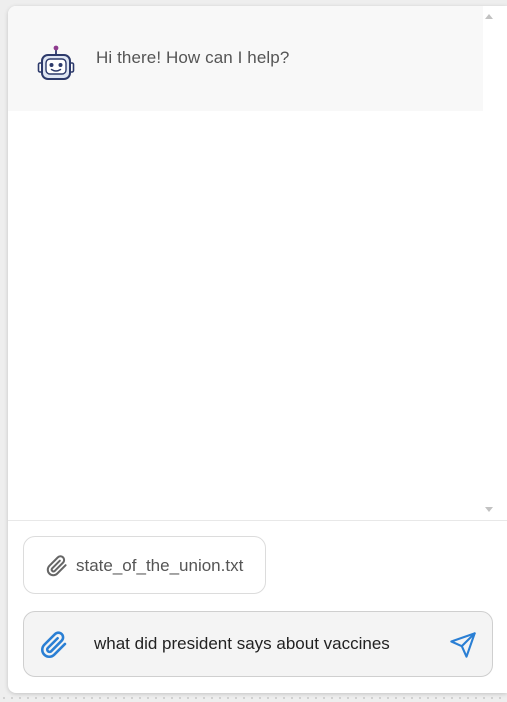 Image resolution: width=507 pixels, height=702 pixels. I want to click on message-composer, so click(258, 644).